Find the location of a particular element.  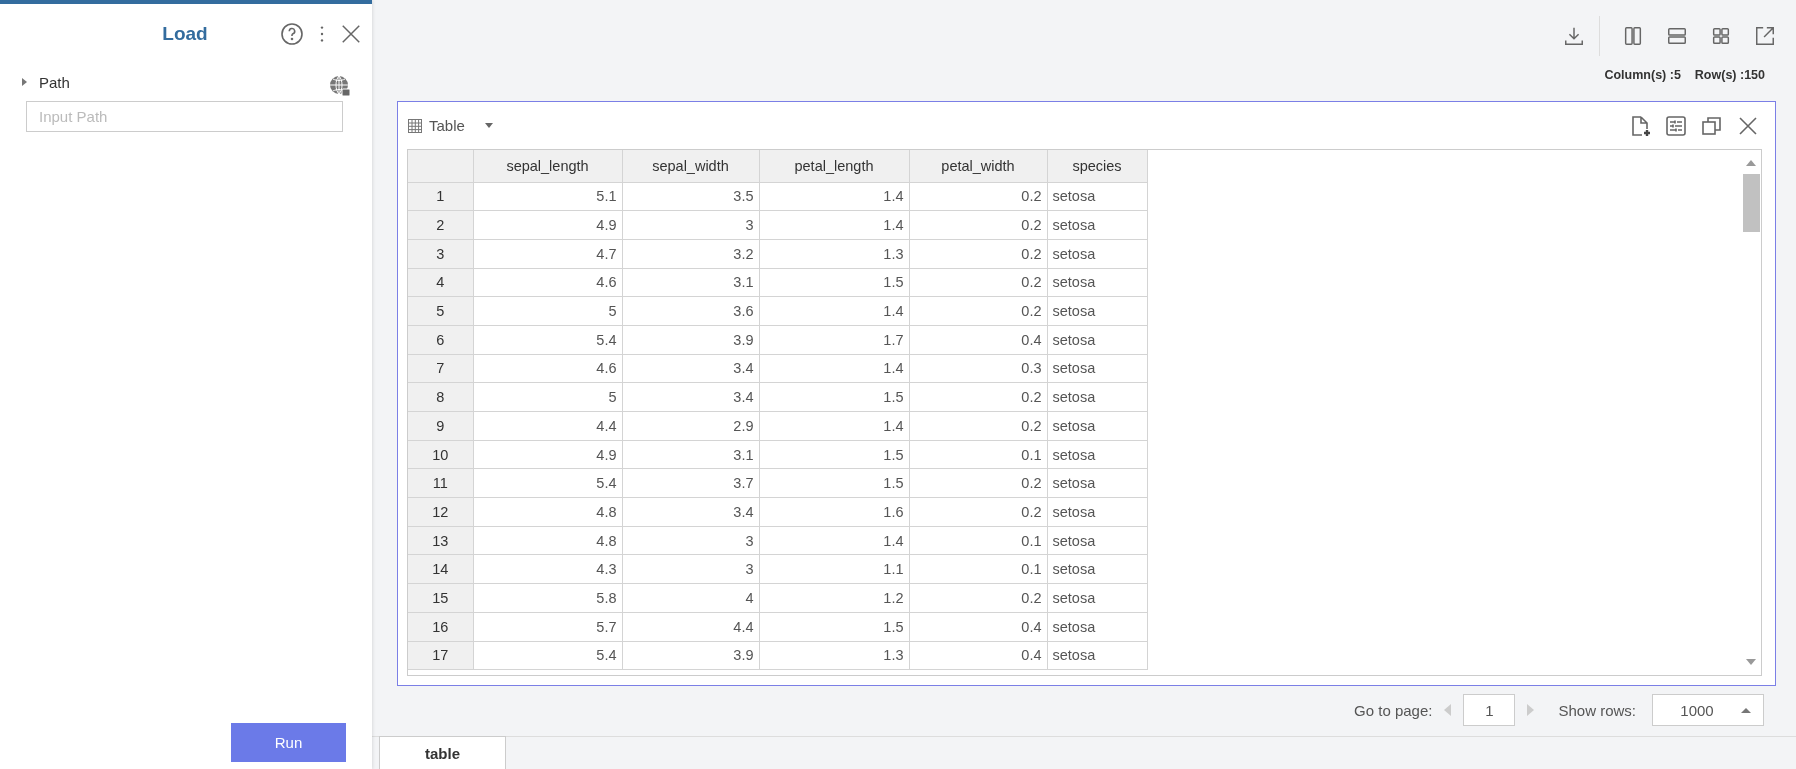

table-cell: 4.4 is located at coordinates (547, 426).